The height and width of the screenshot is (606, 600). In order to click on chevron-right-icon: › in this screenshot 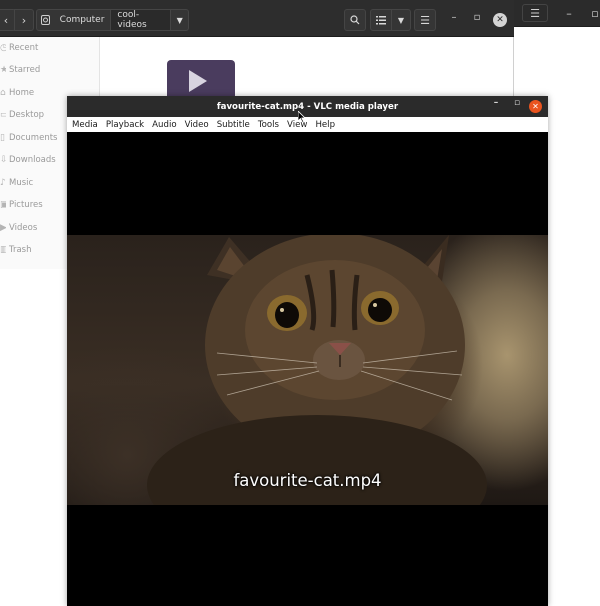, I will do `click(24, 20)`.